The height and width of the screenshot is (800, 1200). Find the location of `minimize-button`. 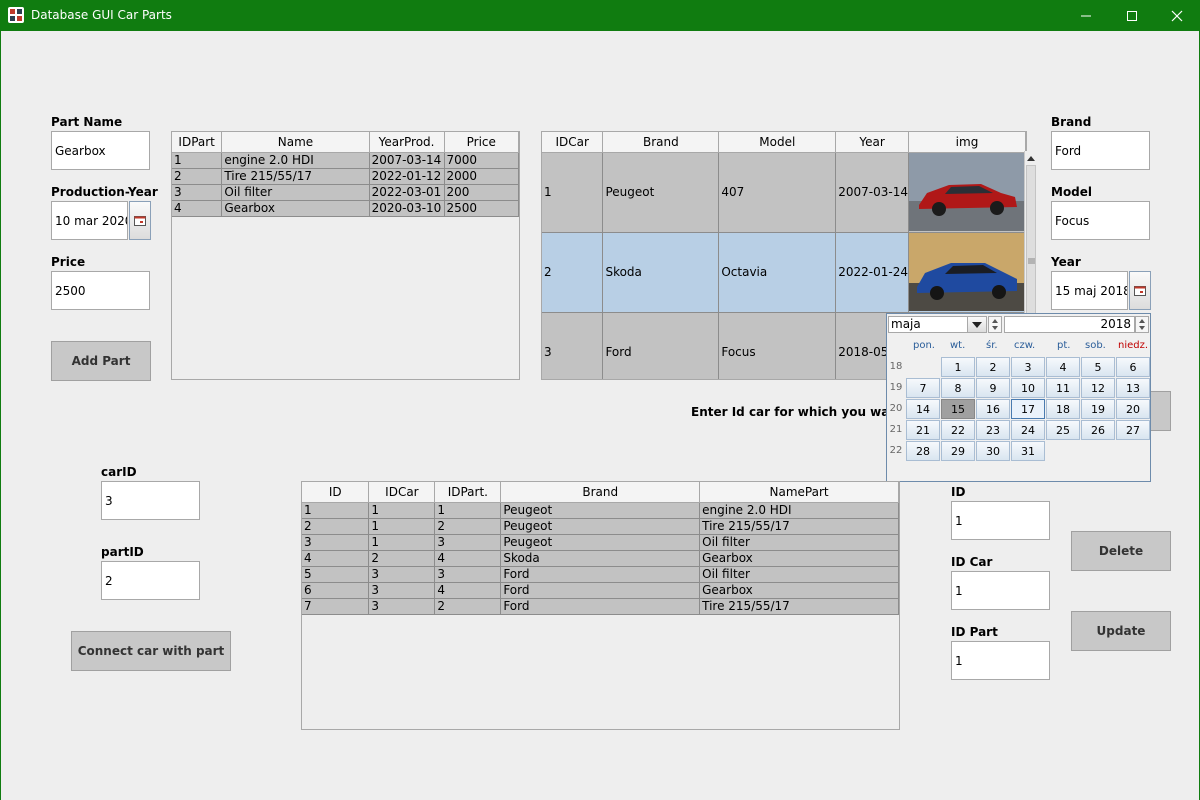

minimize-button is located at coordinates (1086, 15).